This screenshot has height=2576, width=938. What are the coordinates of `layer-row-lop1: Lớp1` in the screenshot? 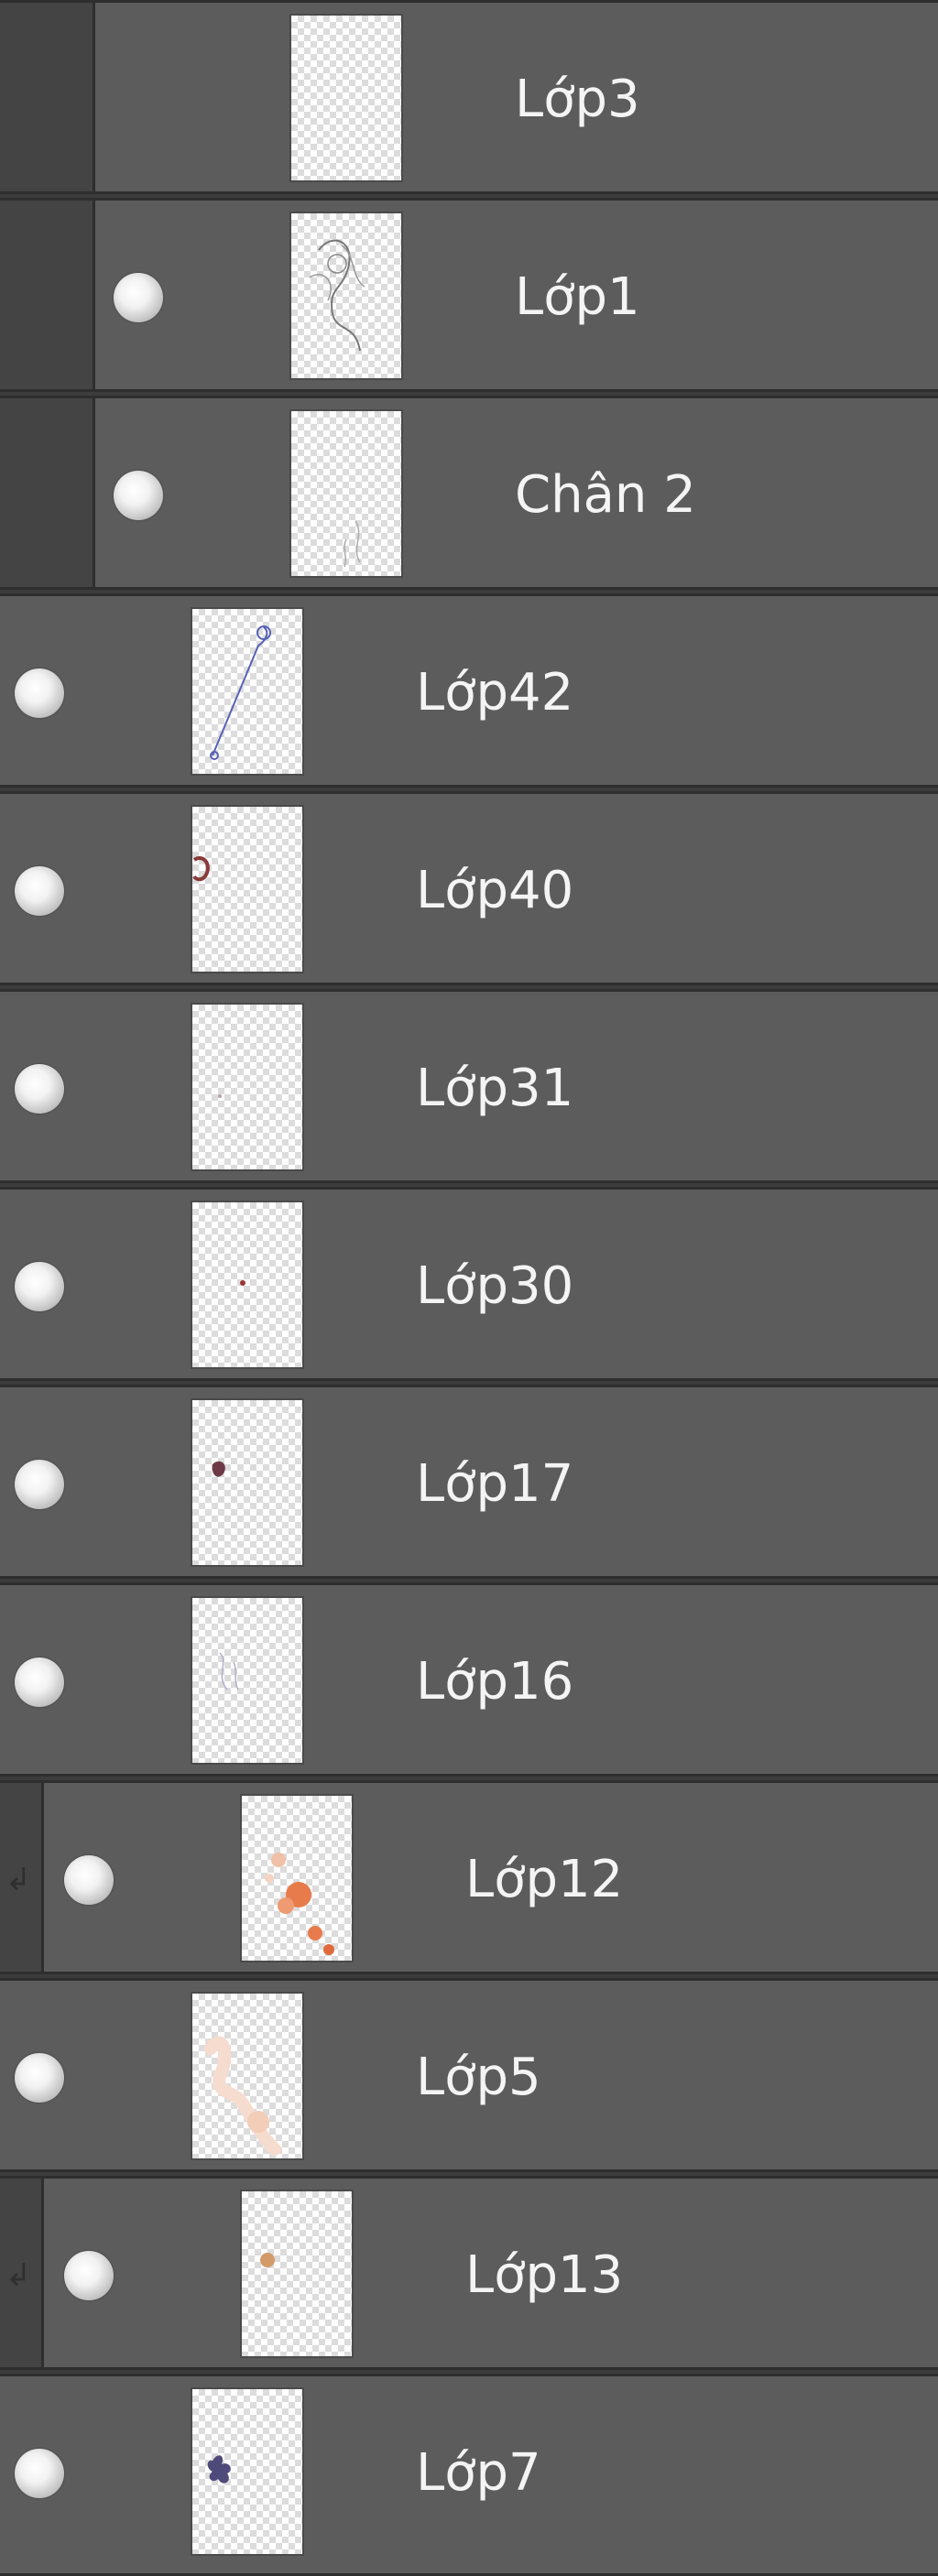 It's located at (469, 295).